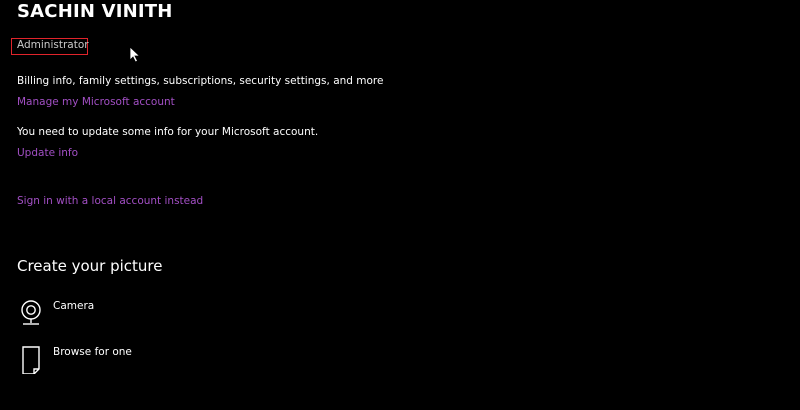  What do you see at coordinates (90, 266) in the screenshot?
I see `create-picture-heading: Create your picture` at bounding box center [90, 266].